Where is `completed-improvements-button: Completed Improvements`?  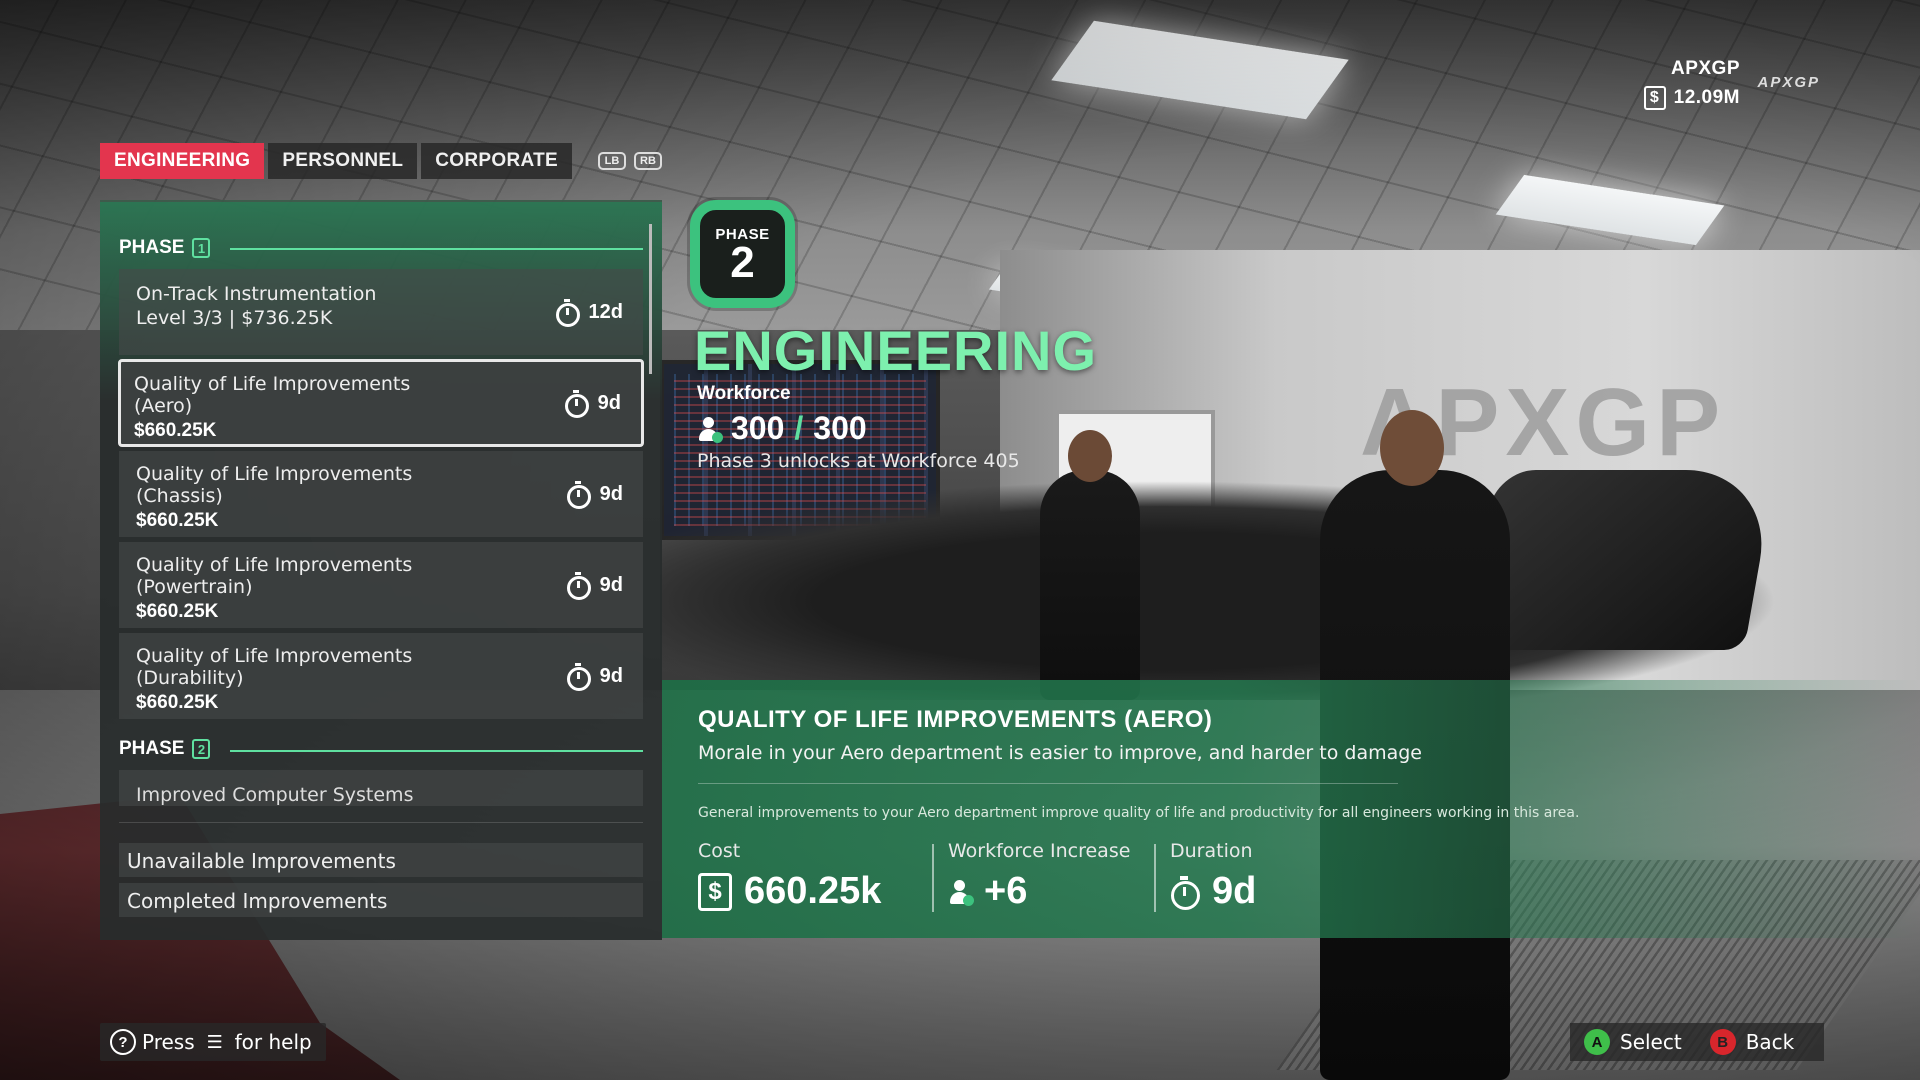 completed-improvements-button: Completed Improvements is located at coordinates (381, 900).